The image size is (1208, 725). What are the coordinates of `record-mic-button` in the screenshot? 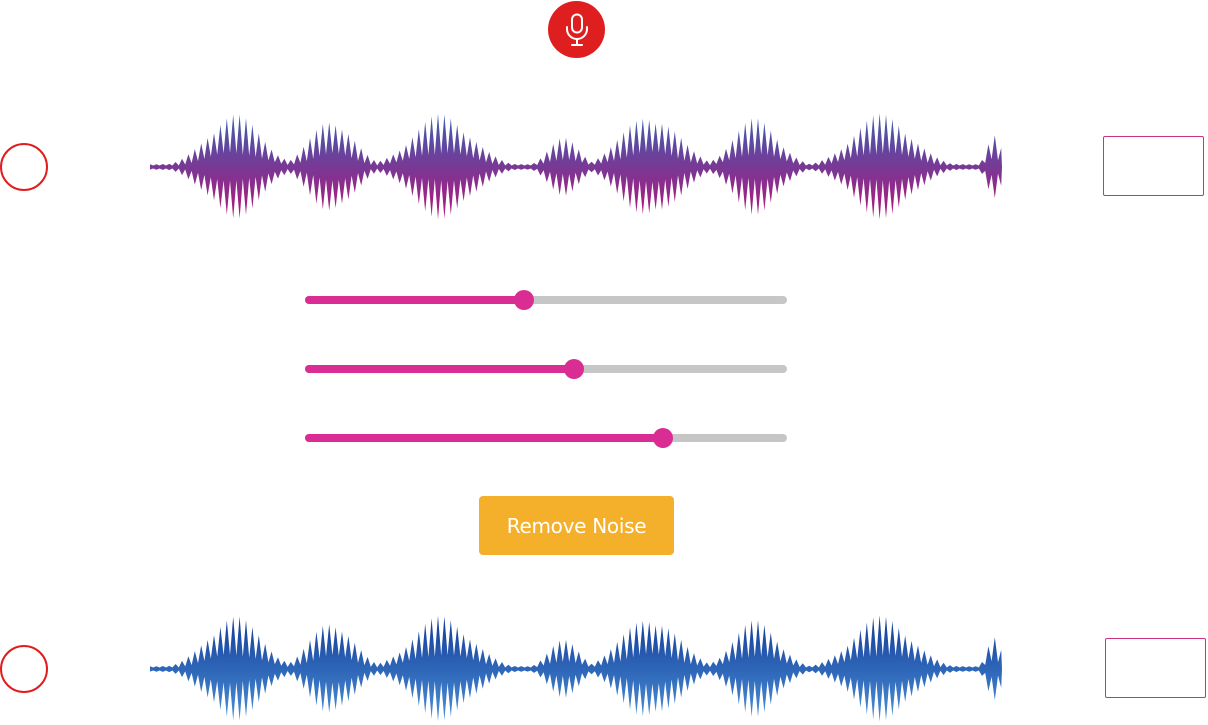 It's located at (576, 29).